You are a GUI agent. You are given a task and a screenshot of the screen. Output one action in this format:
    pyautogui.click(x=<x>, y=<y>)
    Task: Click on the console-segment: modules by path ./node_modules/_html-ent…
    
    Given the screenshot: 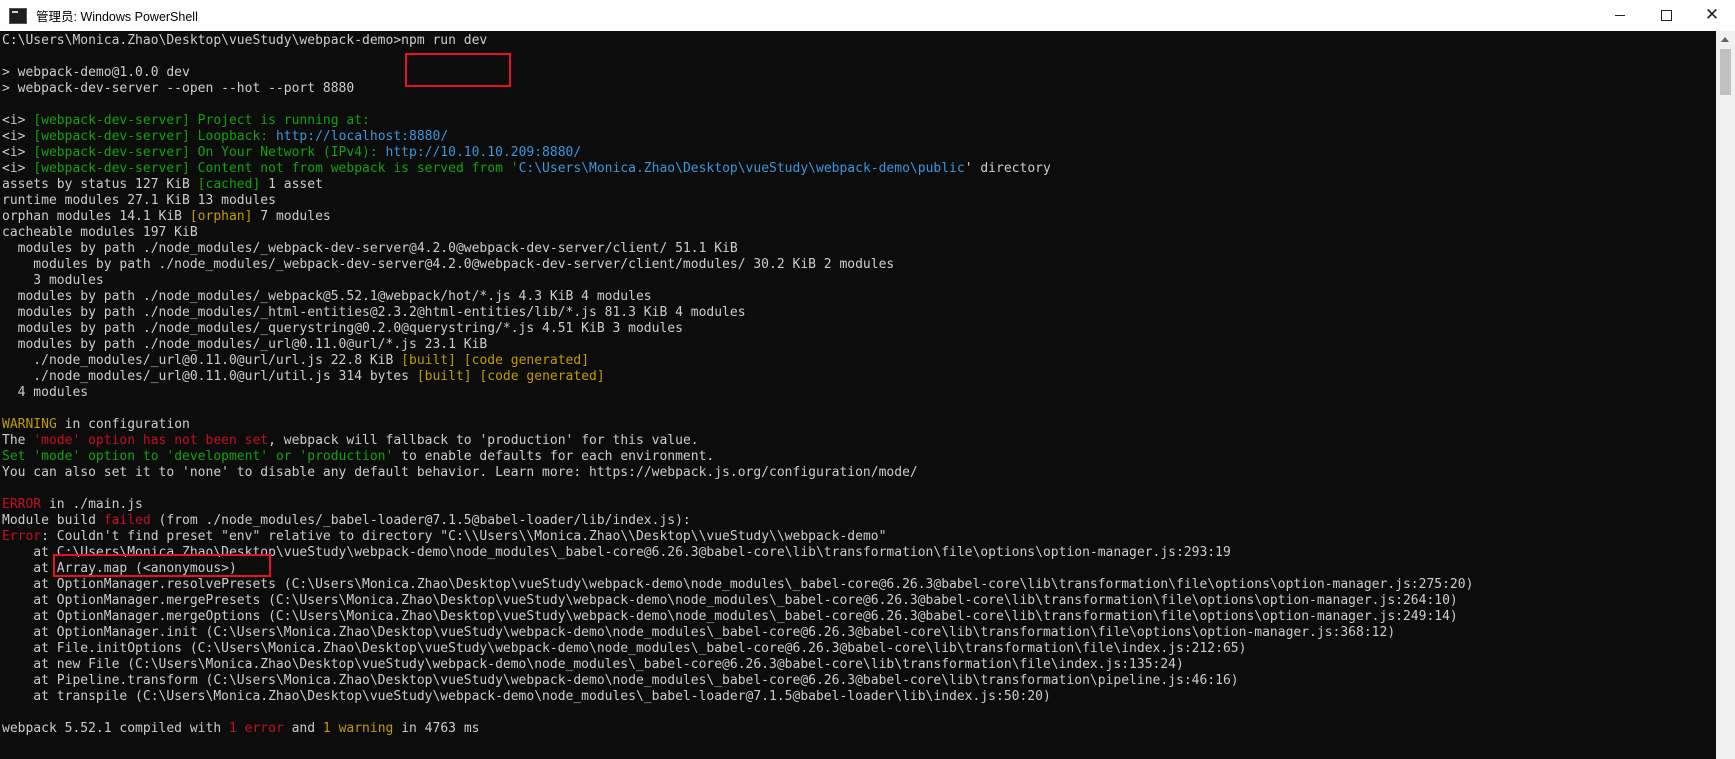 What is the action you would take?
    pyautogui.click(x=374, y=312)
    